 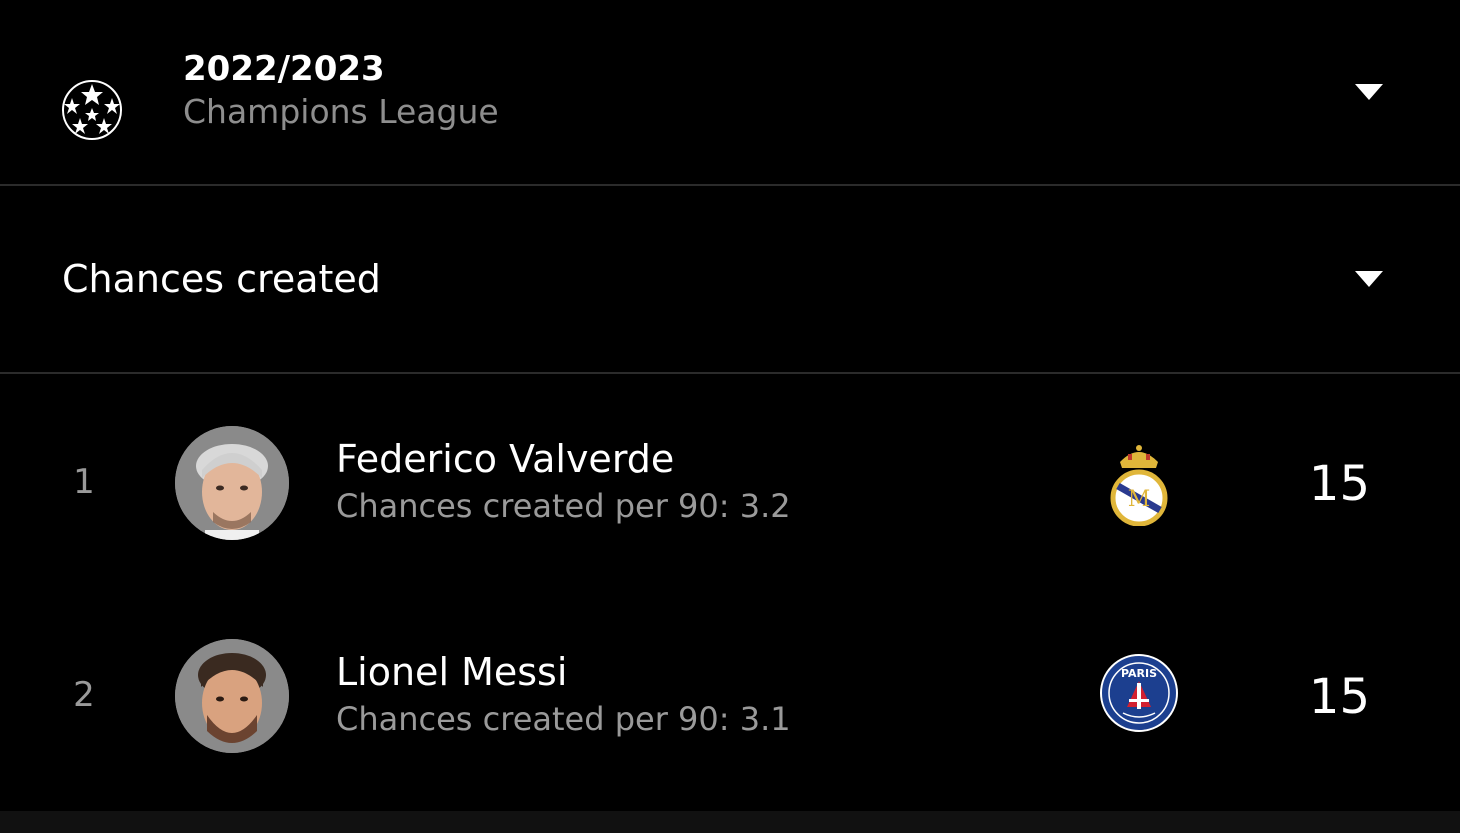 What do you see at coordinates (1139, 499) in the screenshot?
I see `svg-text: M` at bounding box center [1139, 499].